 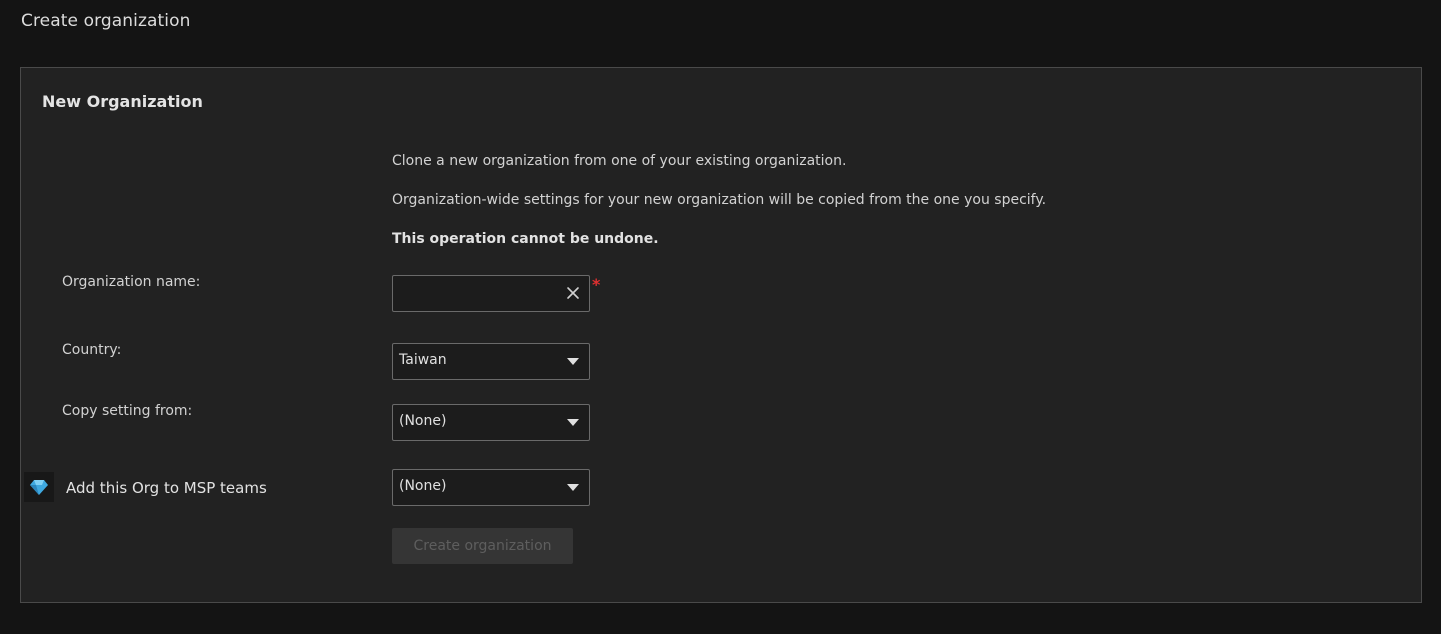 I want to click on required-marker: *, so click(x=596, y=284).